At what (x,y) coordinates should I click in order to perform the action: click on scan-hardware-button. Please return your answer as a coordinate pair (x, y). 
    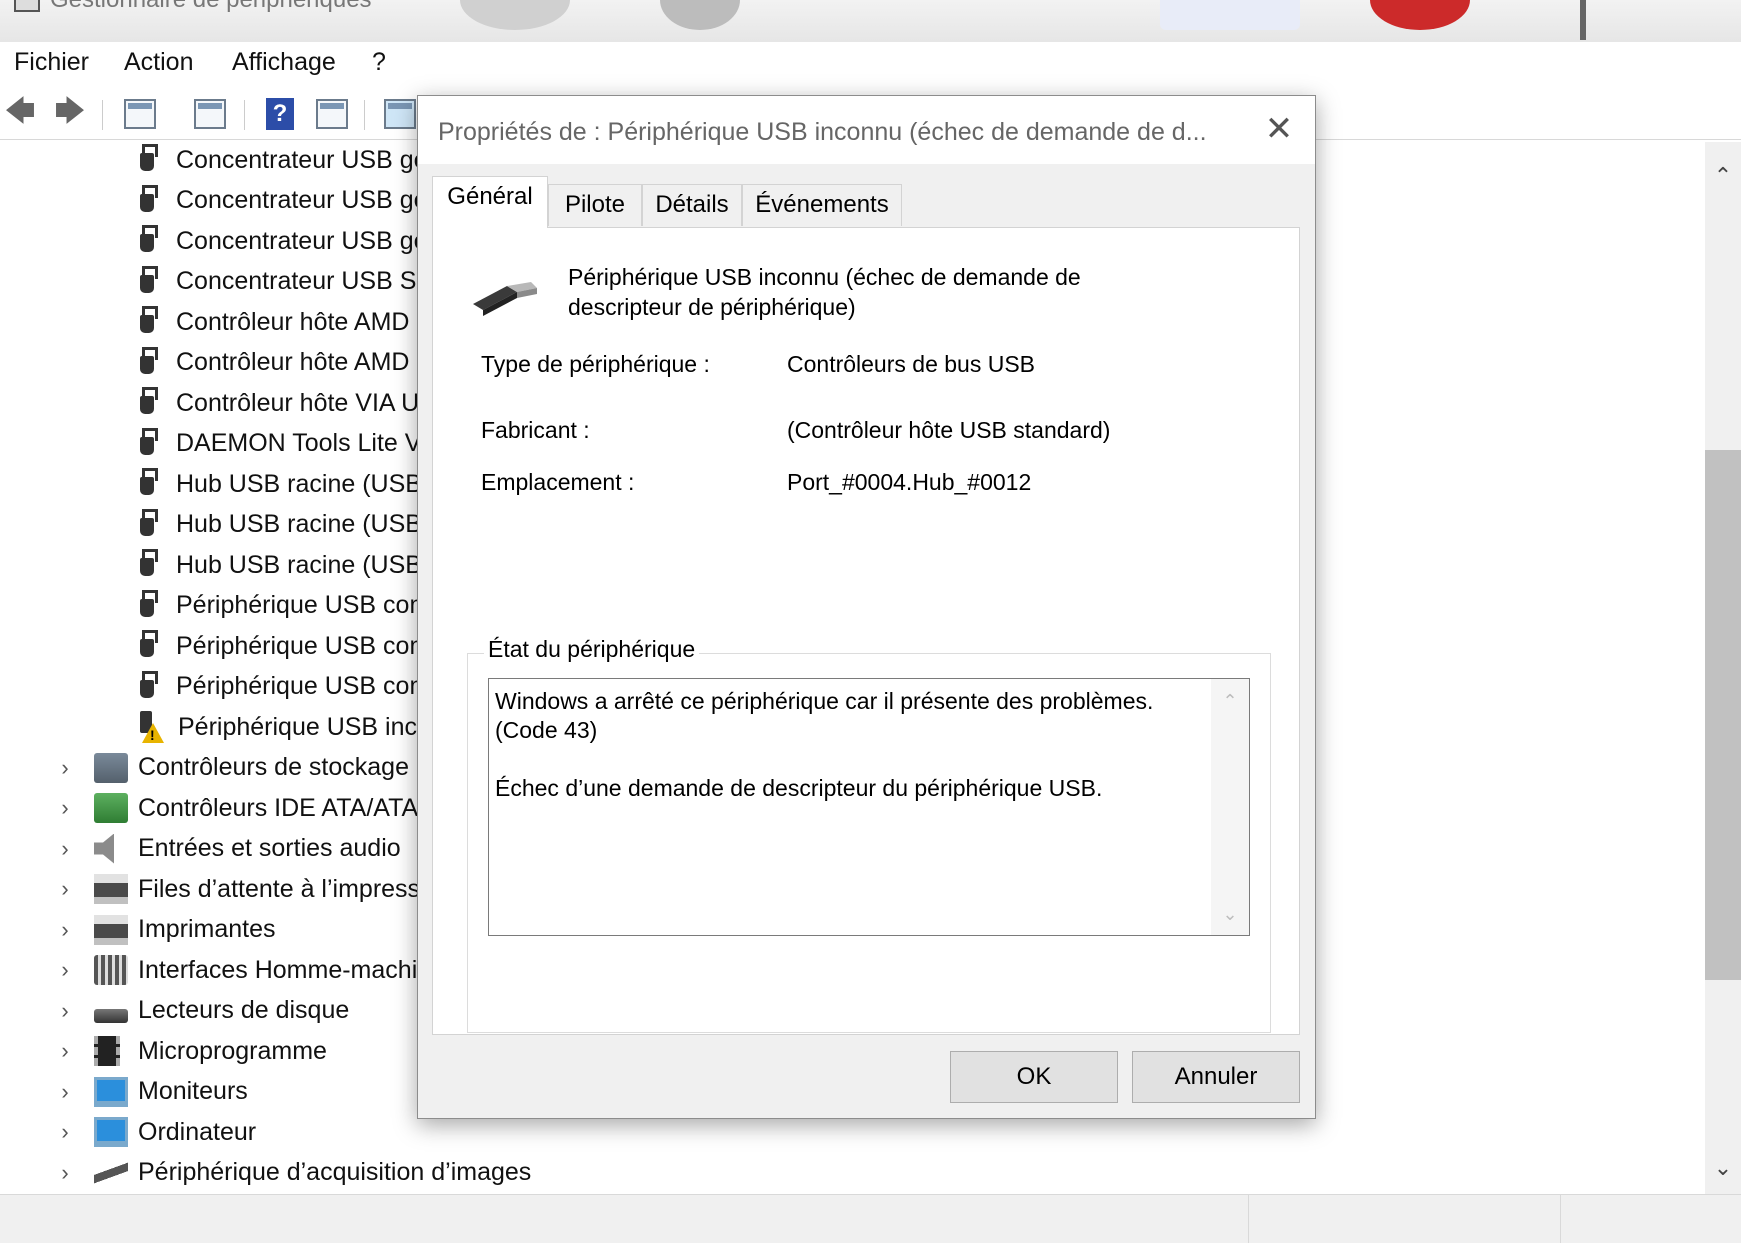
    Looking at the image, I should click on (400, 114).